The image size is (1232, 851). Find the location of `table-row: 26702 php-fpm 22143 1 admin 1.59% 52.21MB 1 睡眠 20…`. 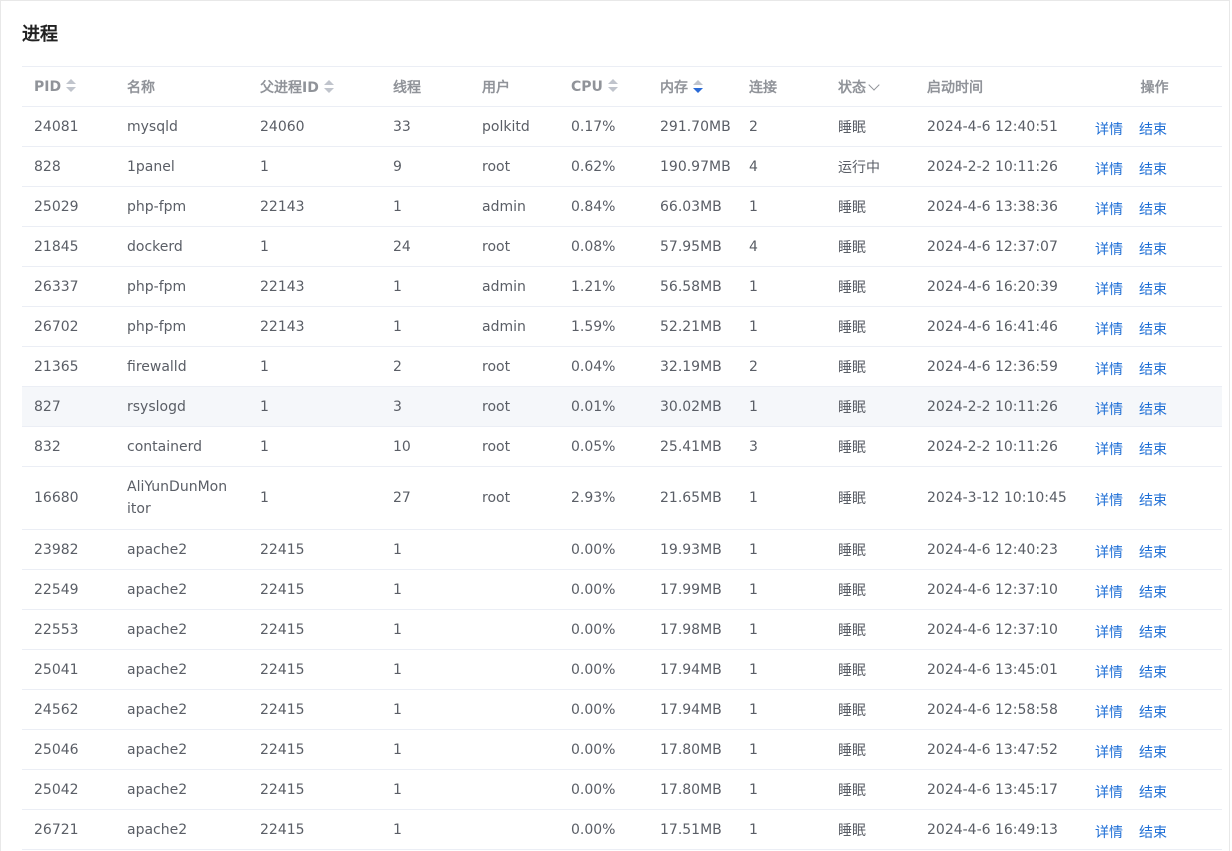

table-row: 26702 php-fpm 22143 1 admin 1.59% 52.21MB 1 睡眠 20… is located at coordinates (622, 326).